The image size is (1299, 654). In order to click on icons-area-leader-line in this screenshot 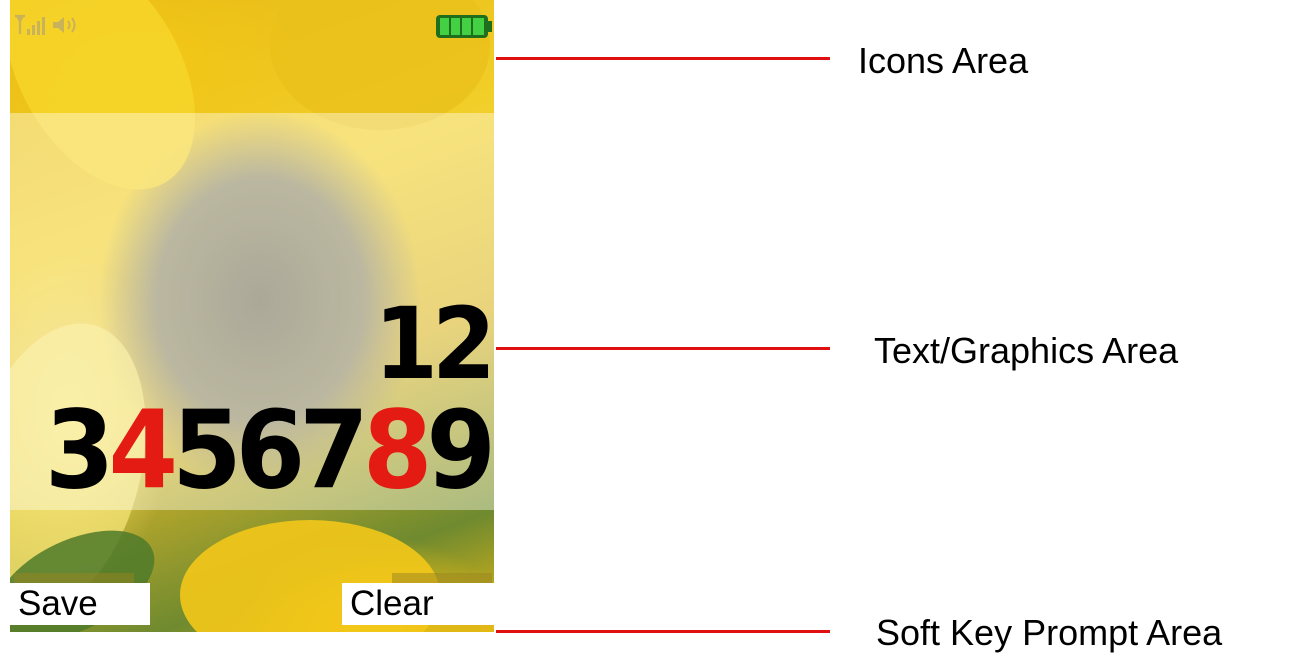, I will do `click(663, 58)`.